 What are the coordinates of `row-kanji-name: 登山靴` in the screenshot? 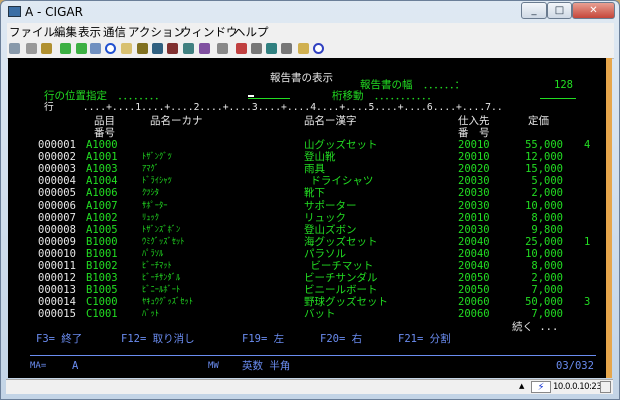 It's located at (320, 157).